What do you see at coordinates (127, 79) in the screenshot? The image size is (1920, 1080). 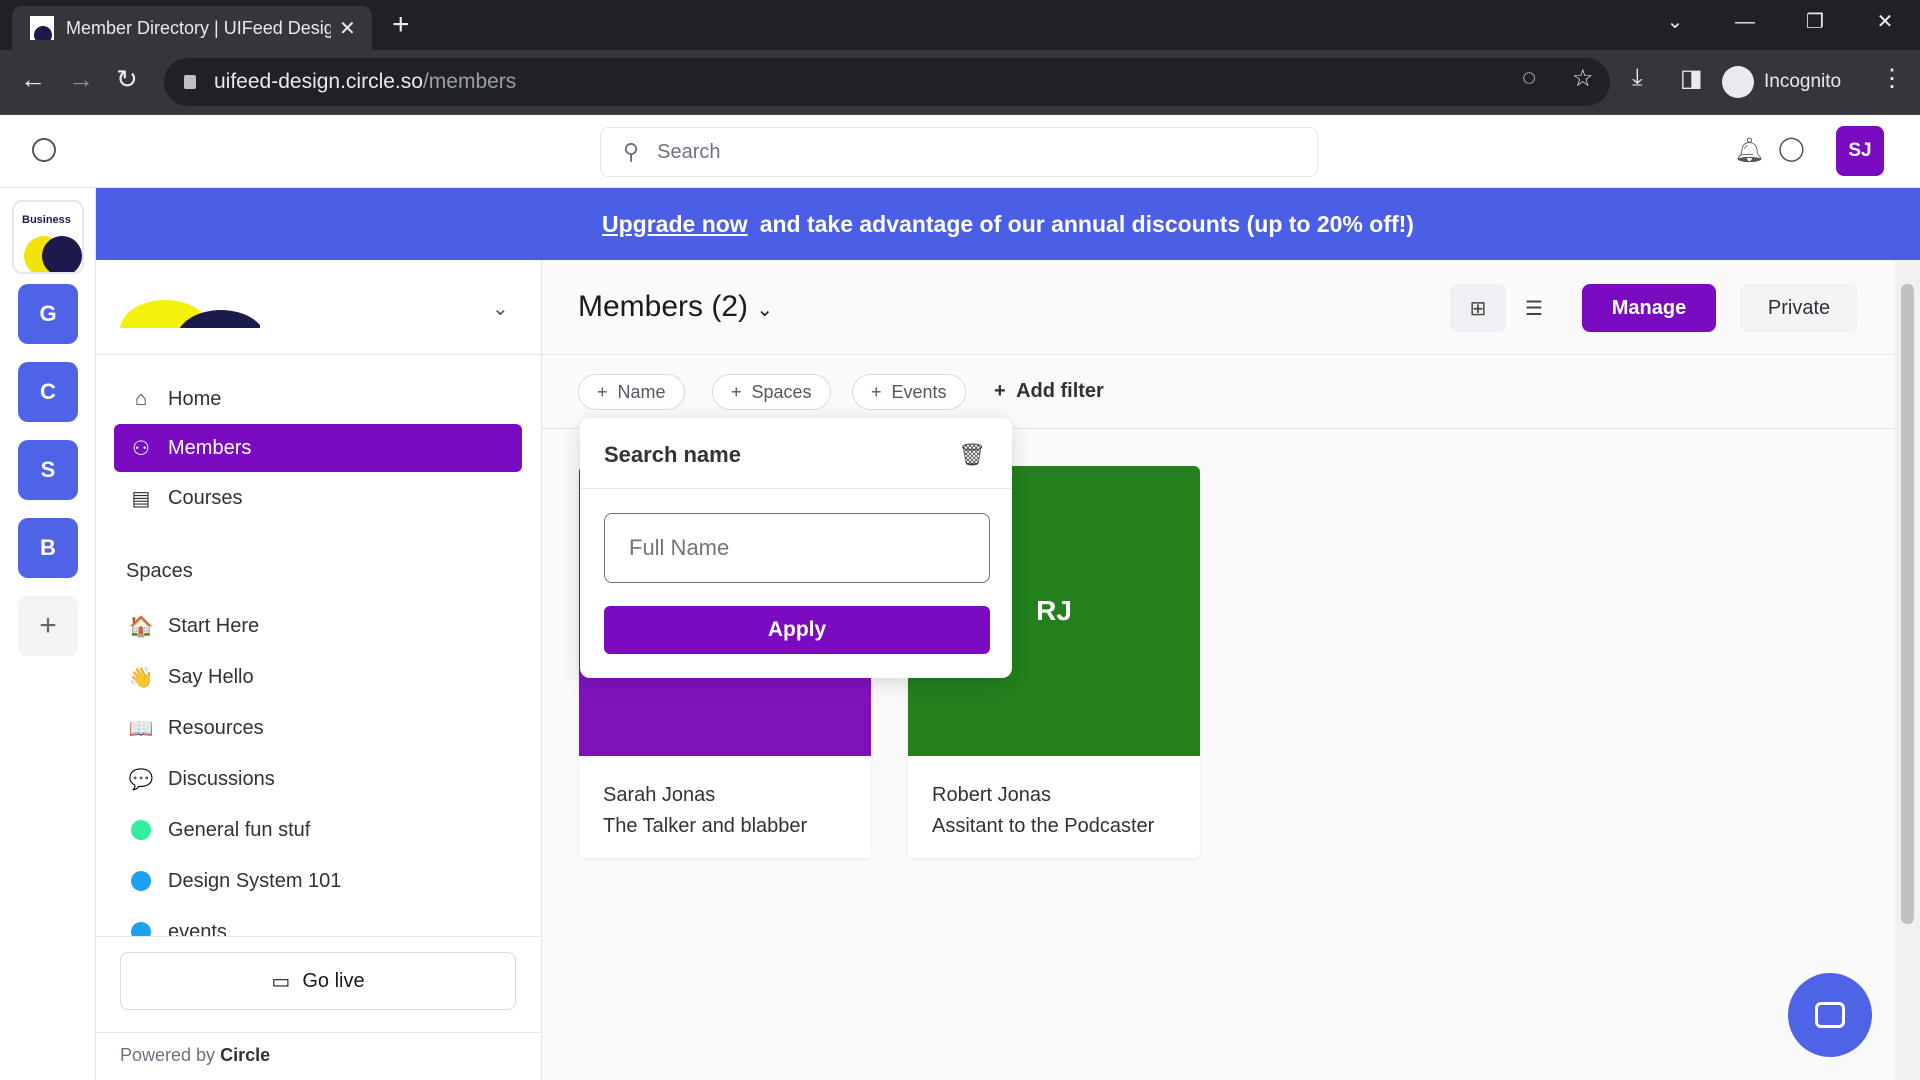 I see `reload-icon: ↻` at bounding box center [127, 79].